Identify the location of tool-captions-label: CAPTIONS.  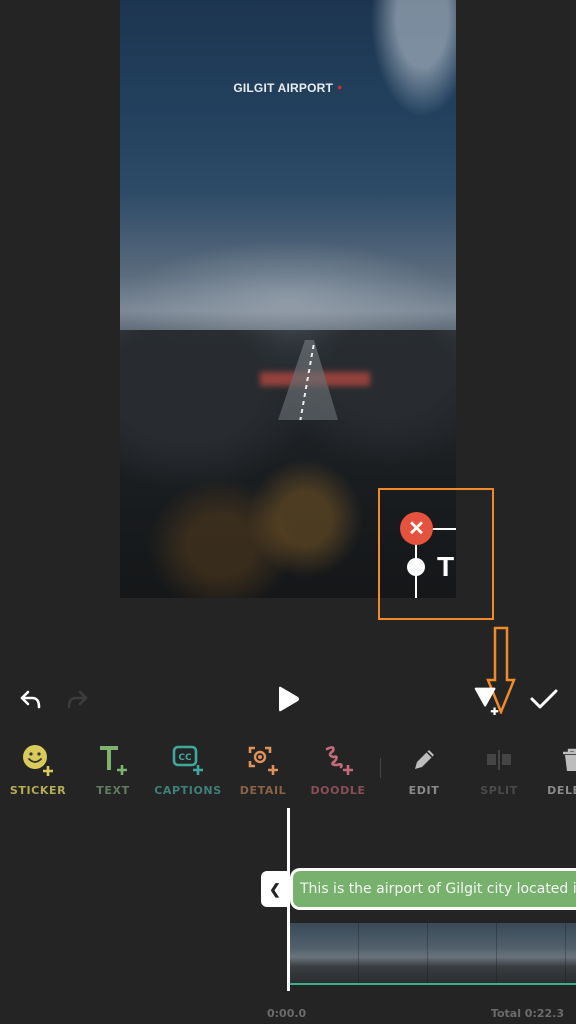
(188, 790).